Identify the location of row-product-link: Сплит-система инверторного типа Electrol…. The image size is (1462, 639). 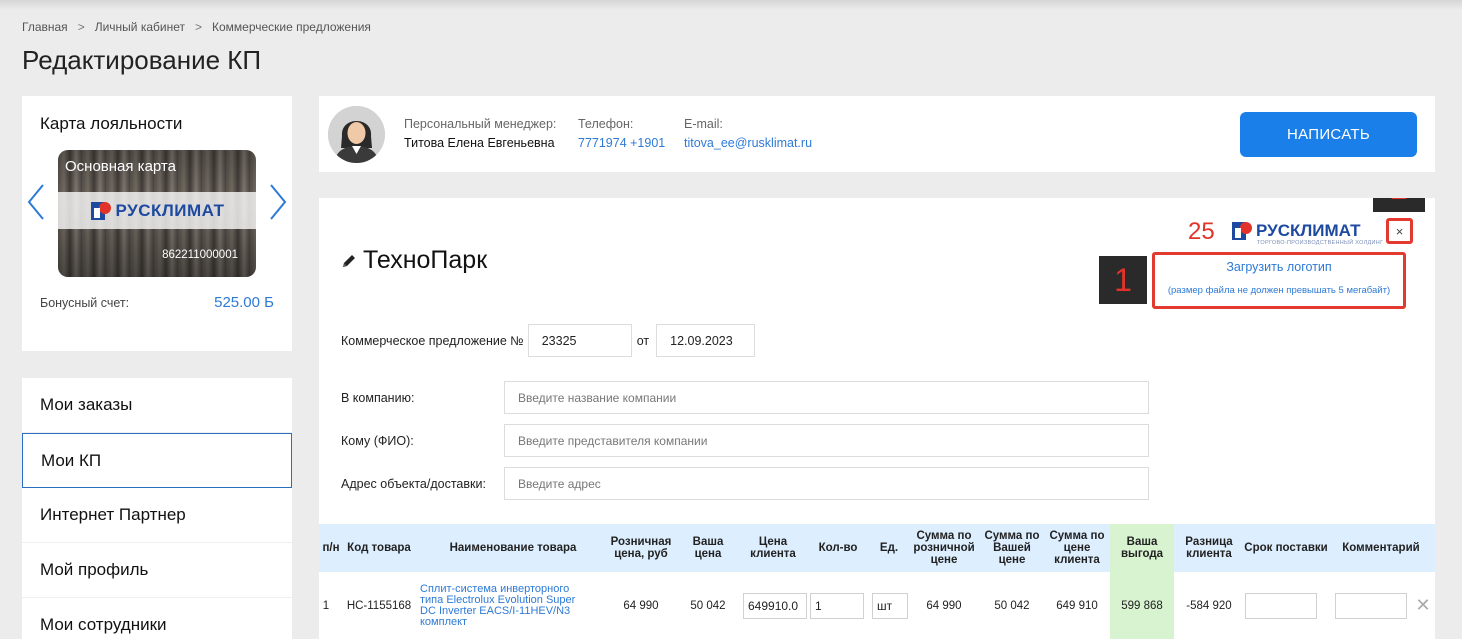
(506, 605).